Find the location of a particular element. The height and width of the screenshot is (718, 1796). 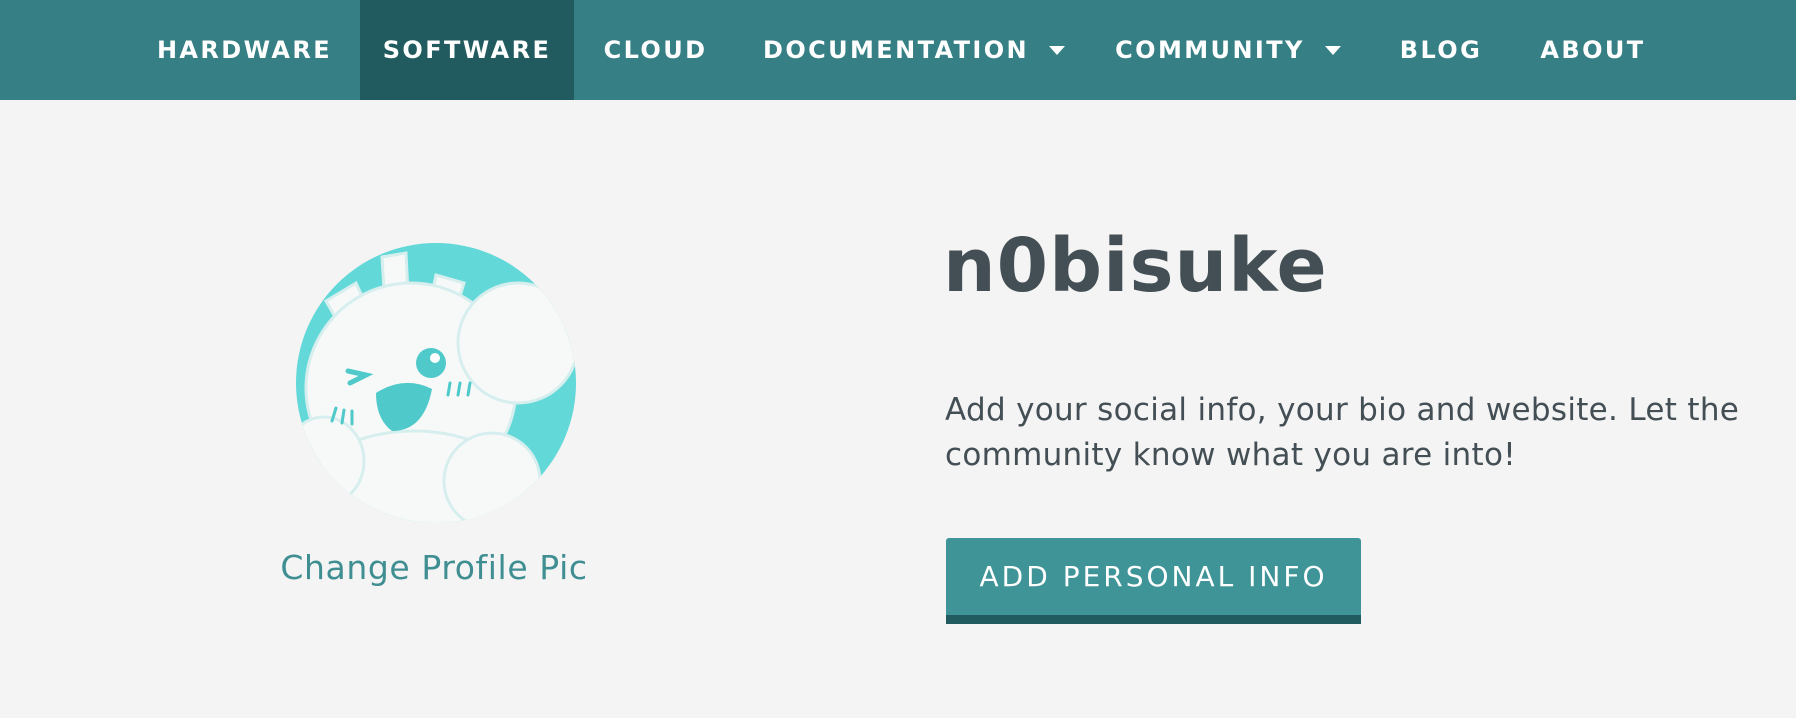

nav-documentation-label: DOCUMENTATION is located at coordinates (896, 50).